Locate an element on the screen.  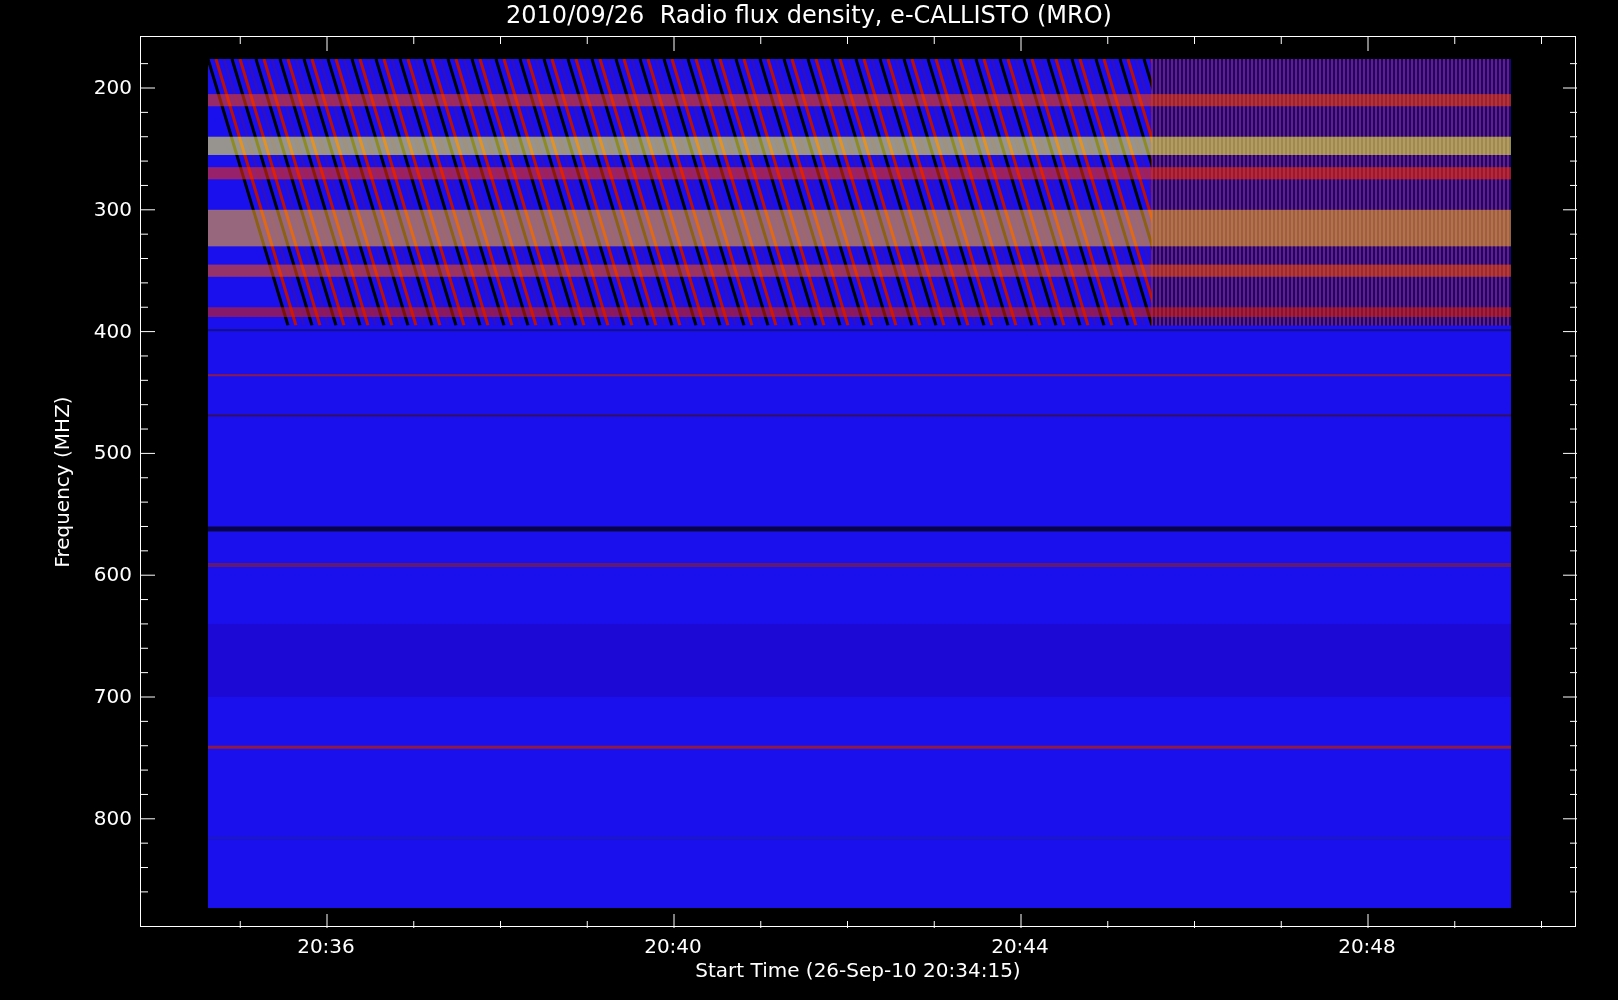
y-tick-label: 300 is located at coordinates (112, 208).